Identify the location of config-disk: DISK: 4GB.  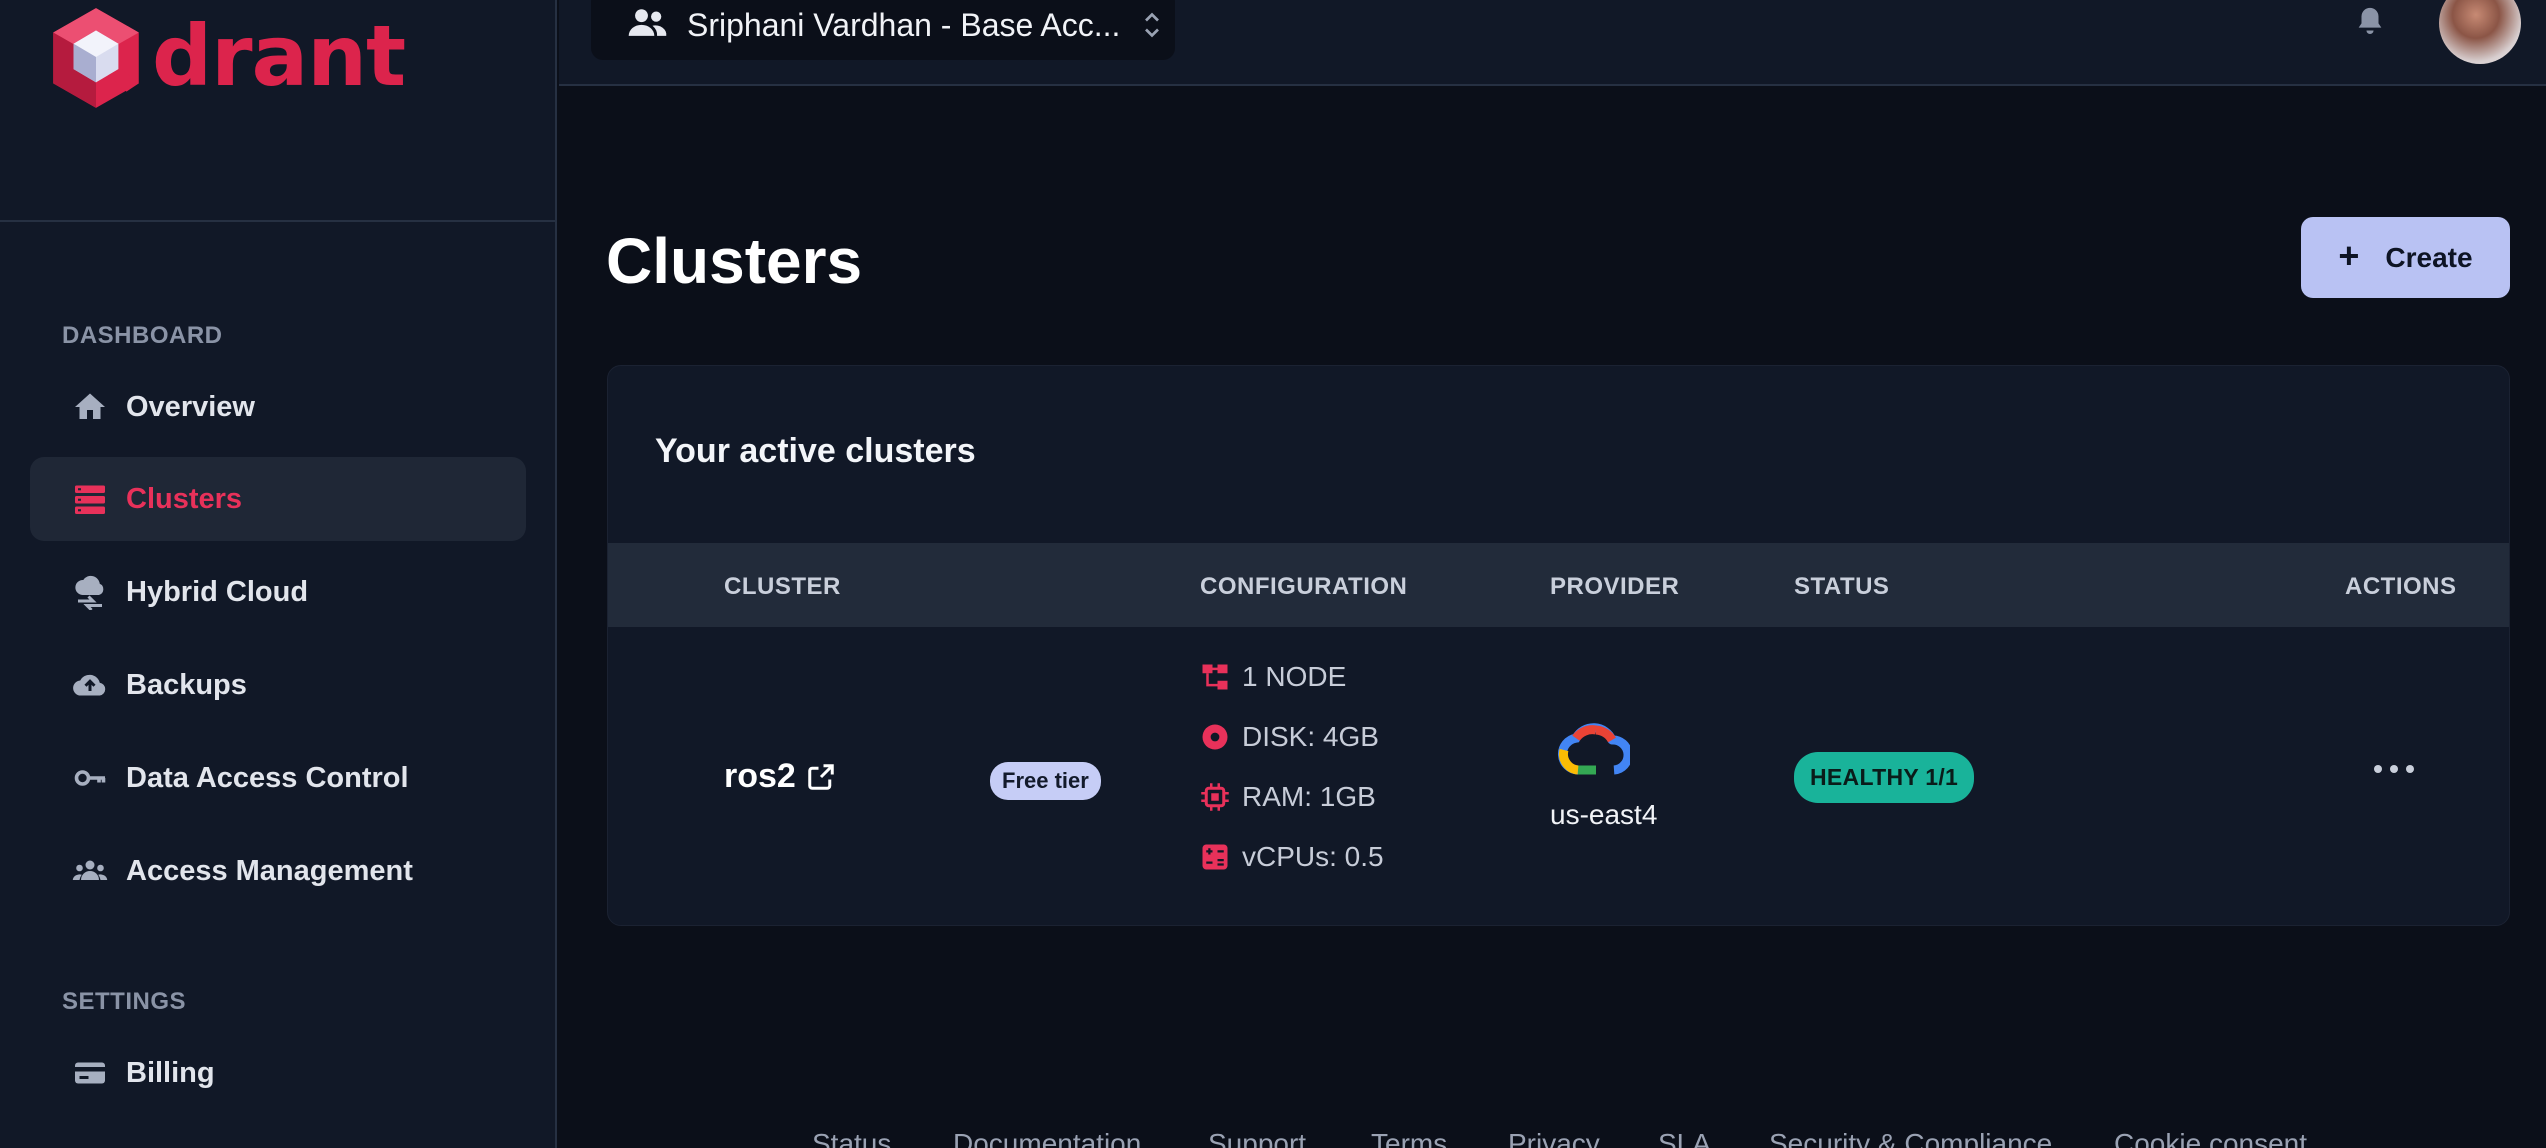
(1289, 737).